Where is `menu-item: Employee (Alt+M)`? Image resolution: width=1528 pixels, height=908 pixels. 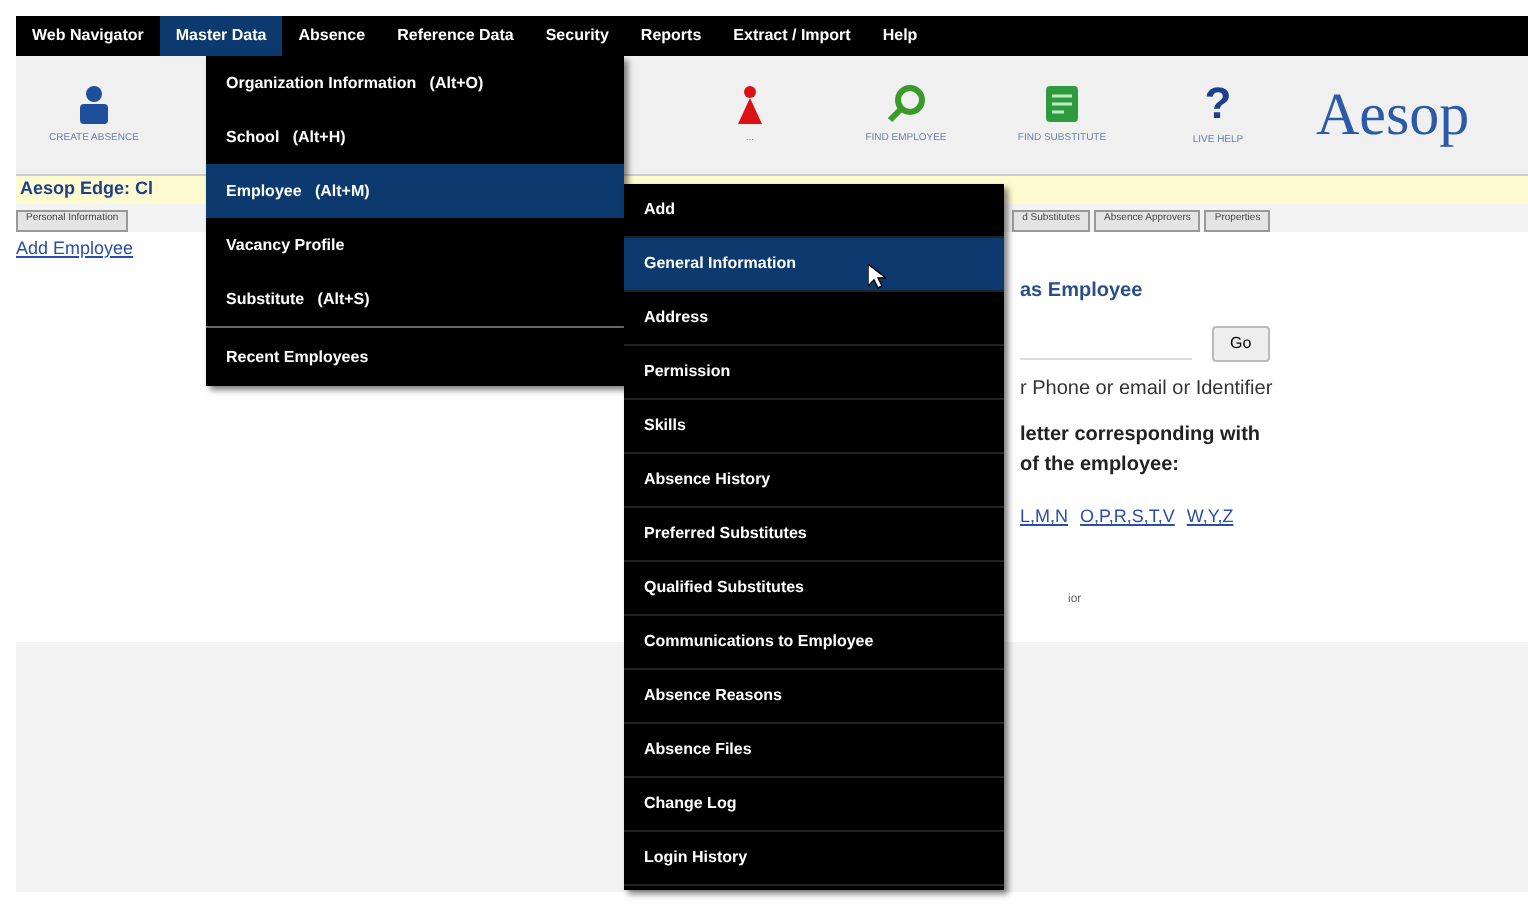 menu-item: Employee (Alt+M) is located at coordinates (415, 191).